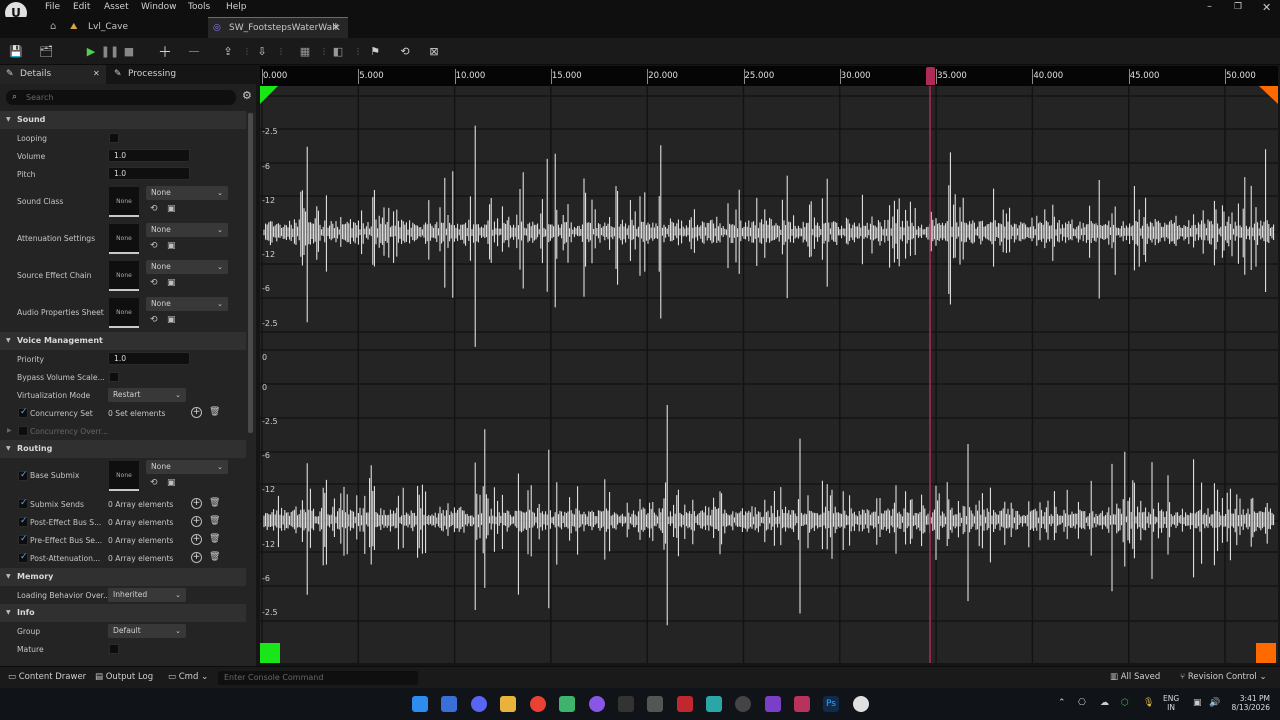 The width and height of the screenshot is (1280, 720). I want to click on discord-icon, so click(479, 704).